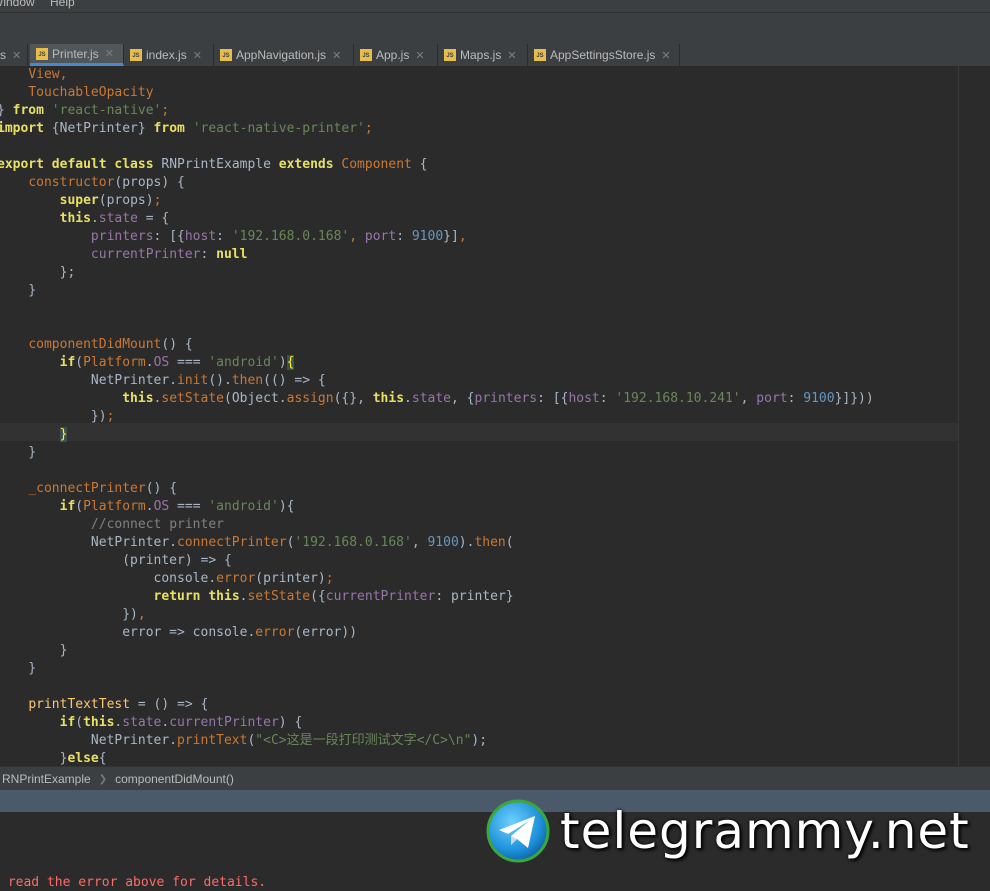  Describe the element at coordinates (463, 398) in the screenshot. I see `code-token: , {` at that location.